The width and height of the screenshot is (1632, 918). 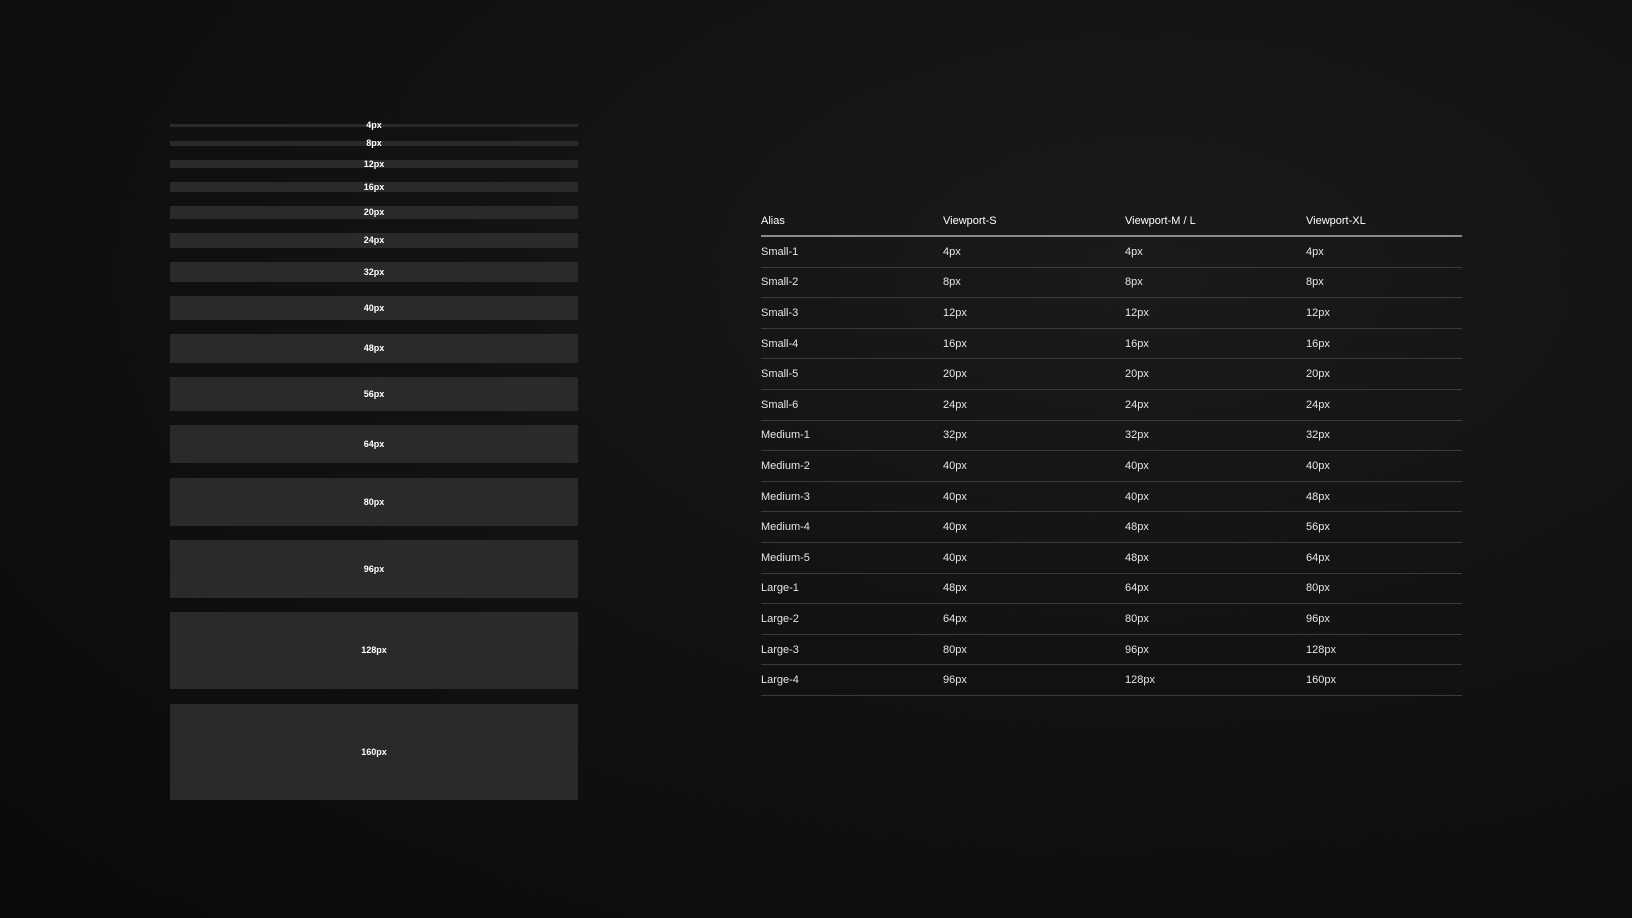 What do you see at coordinates (852, 374) in the screenshot?
I see `alias-cell: Small-5` at bounding box center [852, 374].